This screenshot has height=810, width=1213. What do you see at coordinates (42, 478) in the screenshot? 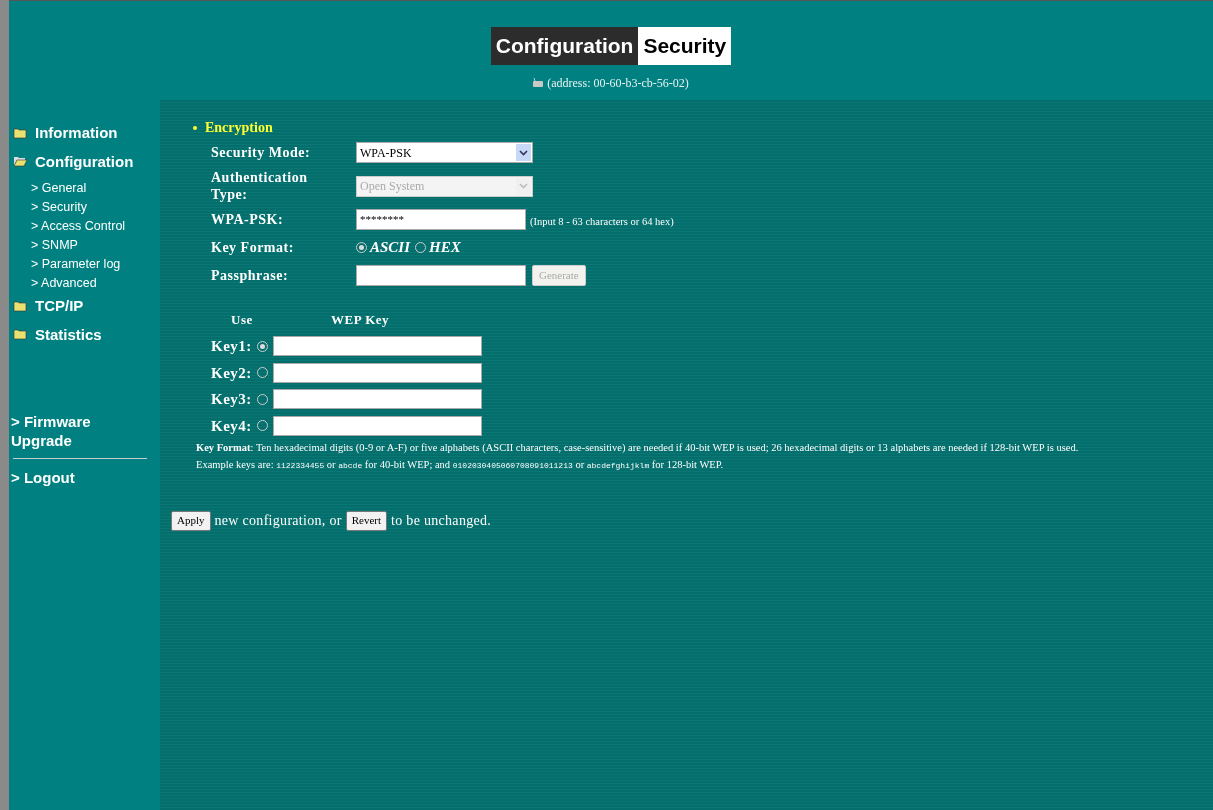
I see `logout-link: > Logout` at bounding box center [42, 478].